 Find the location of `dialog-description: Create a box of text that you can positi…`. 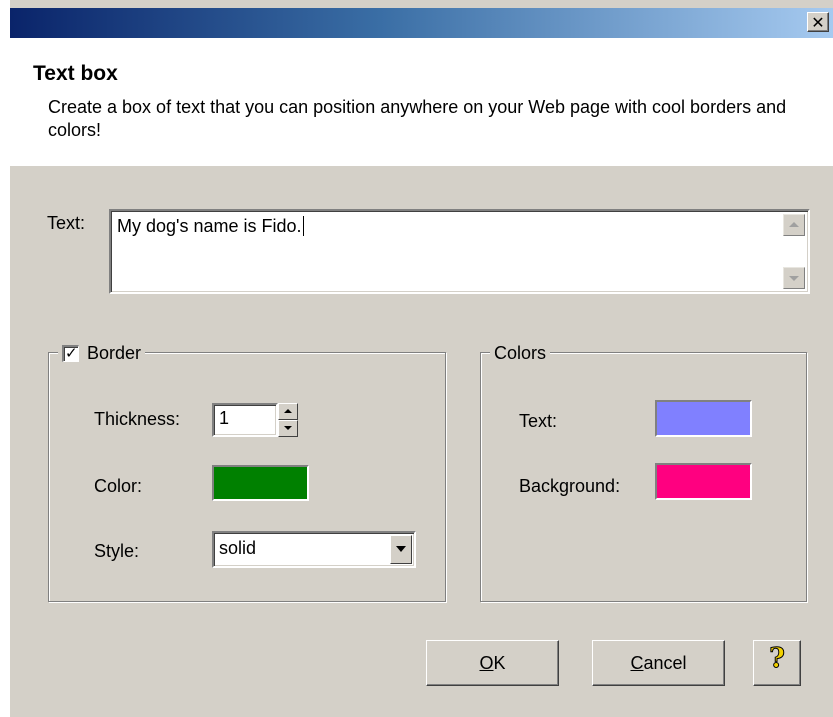

dialog-description: Create a box of text that you can positi… is located at coordinates (417, 118).